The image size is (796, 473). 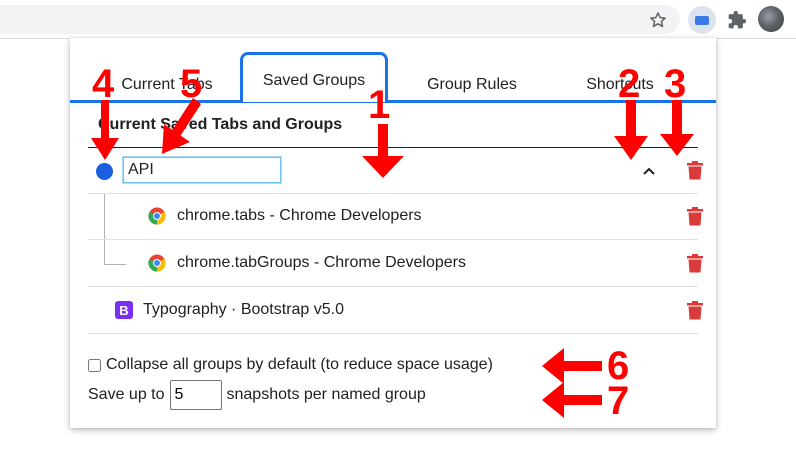 What do you see at coordinates (326, 394) in the screenshot?
I see `snapshots-suffix: snapshots per named group` at bounding box center [326, 394].